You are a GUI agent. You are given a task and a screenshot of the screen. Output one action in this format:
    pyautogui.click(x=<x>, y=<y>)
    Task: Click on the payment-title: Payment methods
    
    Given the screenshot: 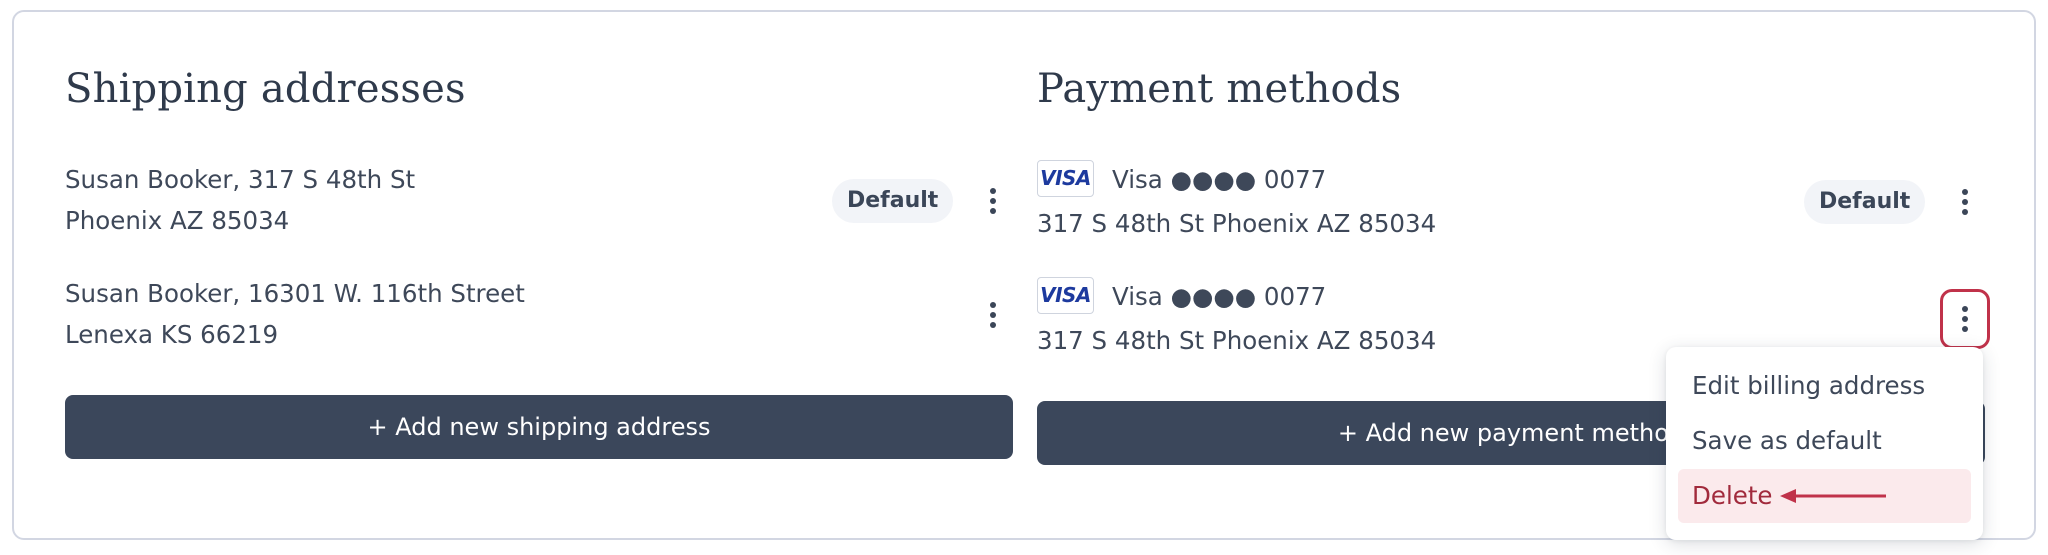 What is the action you would take?
    pyautogui.click(x=1219, y=89)
    